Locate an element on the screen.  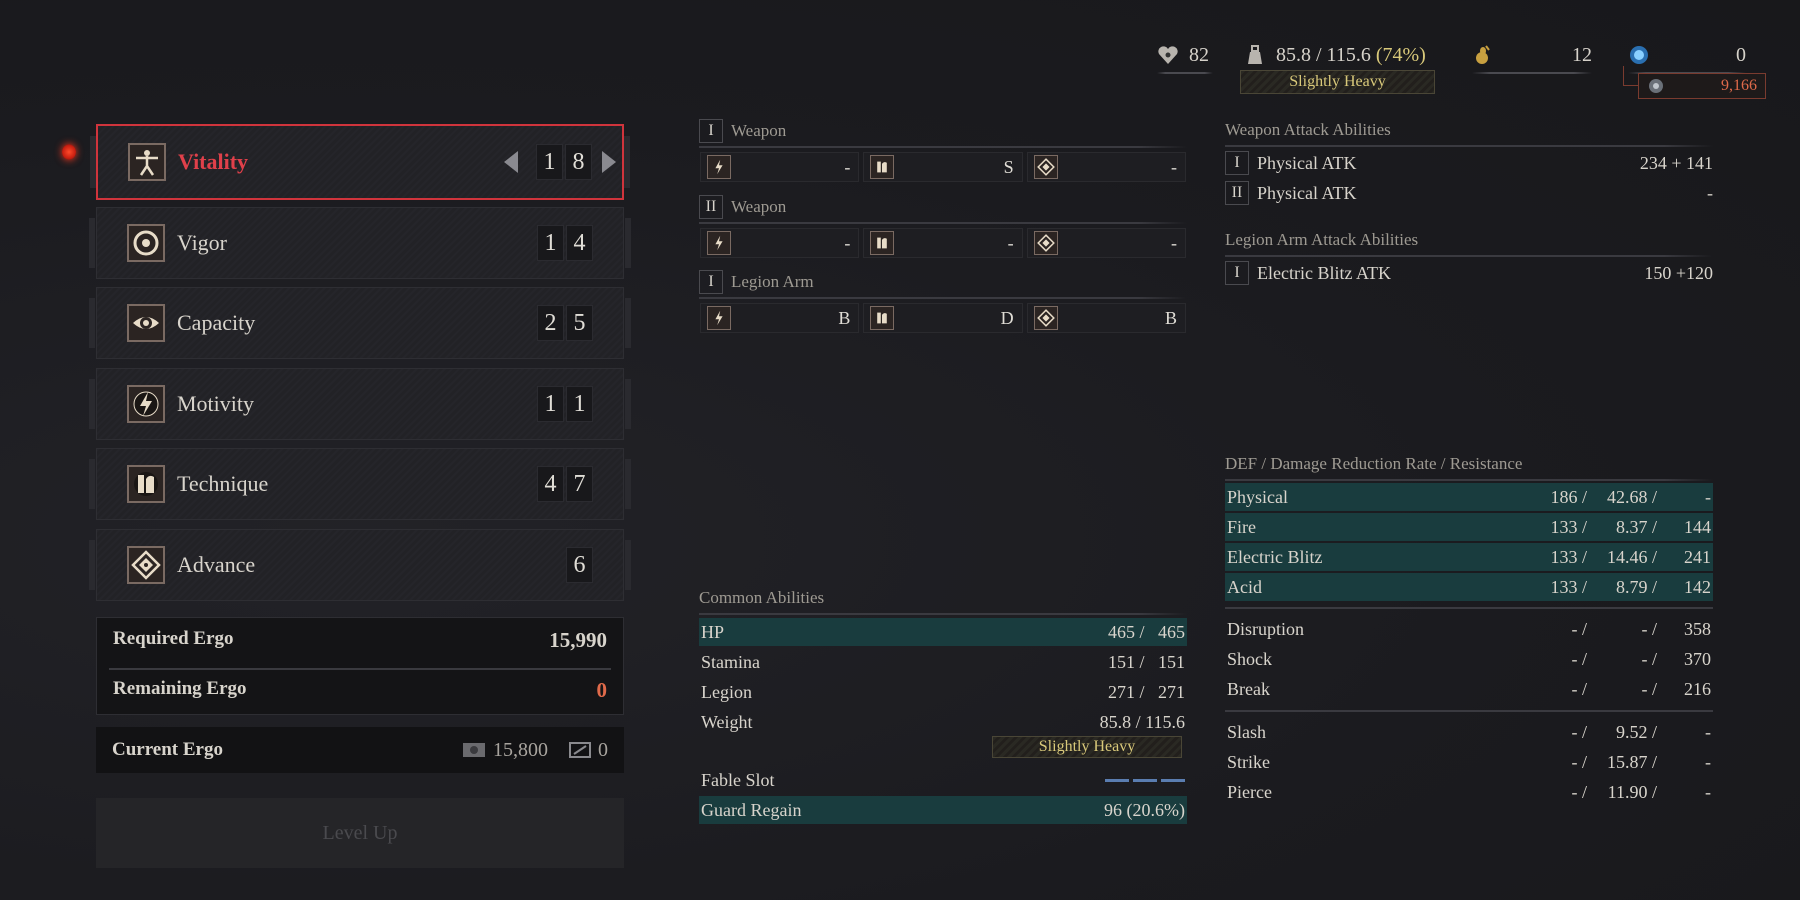
fable-slot-bars is located at coordinates (1145, 780).